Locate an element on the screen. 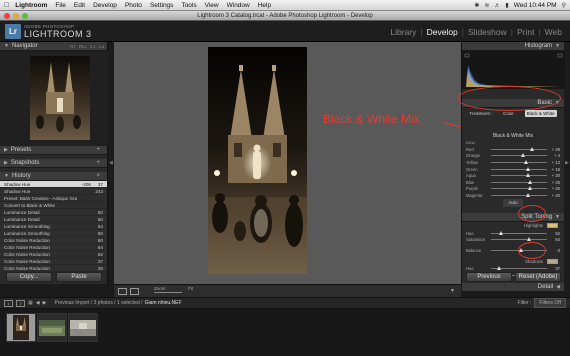 Image resolution: width=570 pixels, height=356 pixels. history-item: Luminance Detail 50 is located at coordinates (53, 212).